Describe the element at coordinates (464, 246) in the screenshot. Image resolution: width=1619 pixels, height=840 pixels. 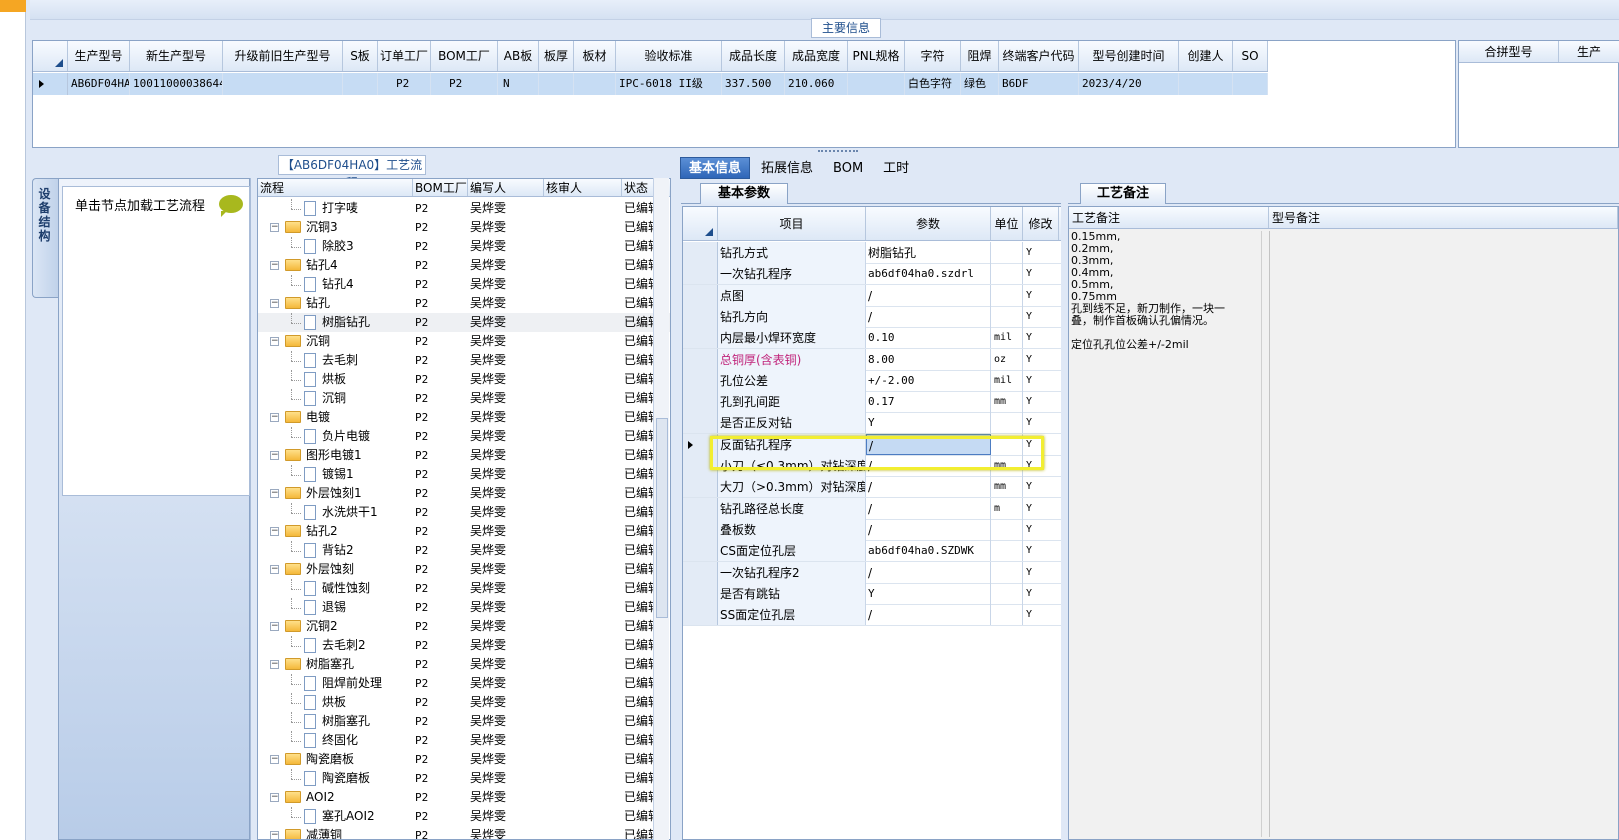
I see `tree-row: 除胶3 P2 吴烨雯 已编辑` at that location.